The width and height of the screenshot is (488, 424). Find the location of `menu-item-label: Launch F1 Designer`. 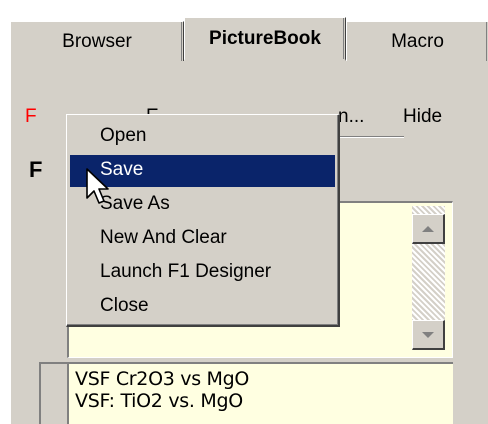

menu-item-label: Launch F1 Designer is located at coordinates (186, 271).